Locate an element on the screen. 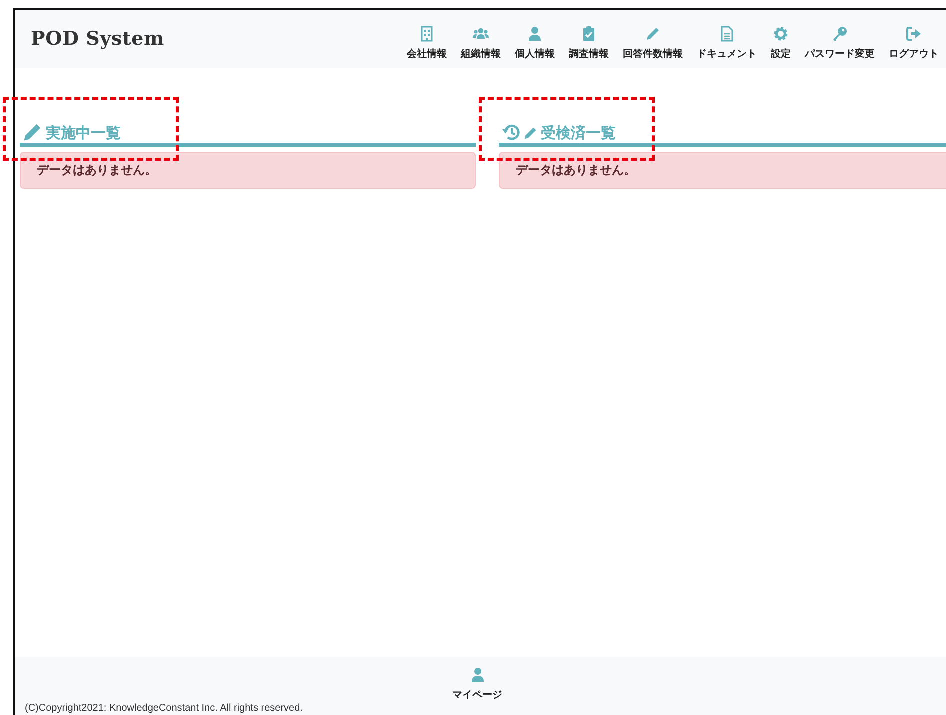 The width and height of the screenshot is (946, 715). section-title: 実施中一覧 is located at coordinates (83, 133).